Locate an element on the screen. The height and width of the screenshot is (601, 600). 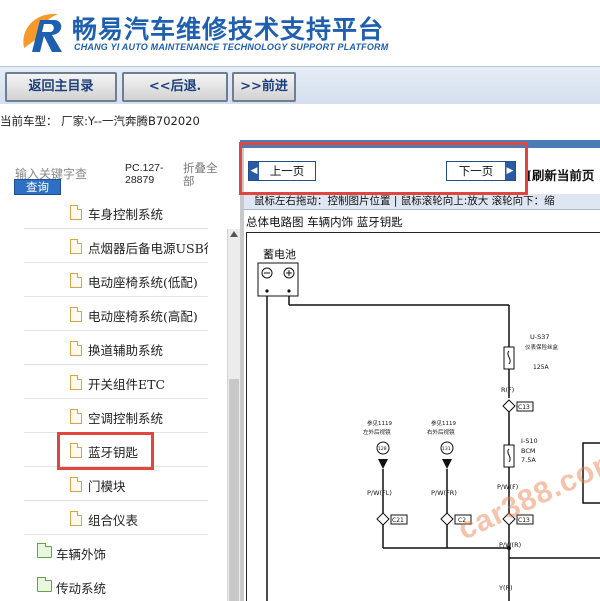
main-toolbar: 返回主目录 <<后退. >>前进 is located at coordinates (300, 85).